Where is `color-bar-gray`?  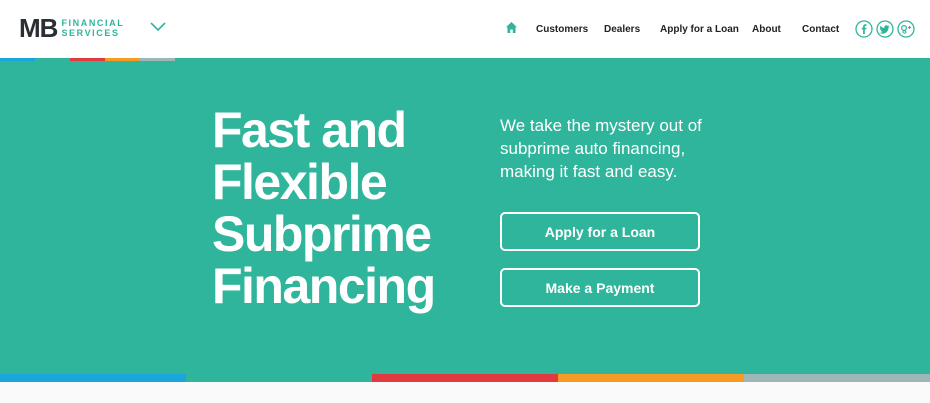
color-bar-gray is located at coordinates (837, 378).